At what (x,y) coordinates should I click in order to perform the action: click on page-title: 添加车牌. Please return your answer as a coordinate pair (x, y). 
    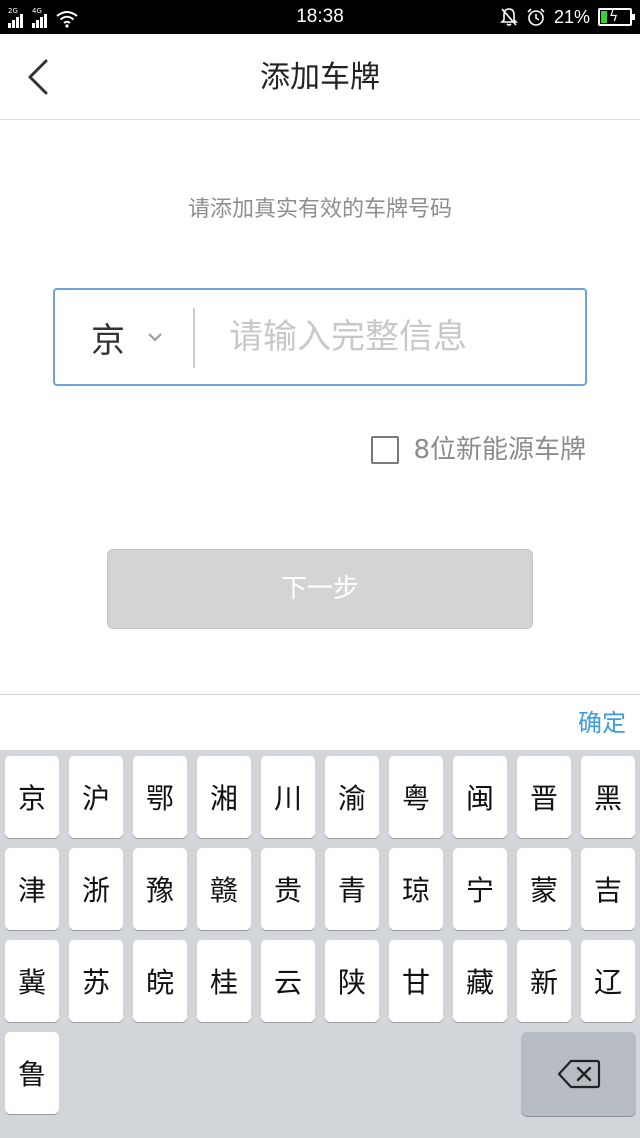
    Looking at the image, I should click on (320, 77).